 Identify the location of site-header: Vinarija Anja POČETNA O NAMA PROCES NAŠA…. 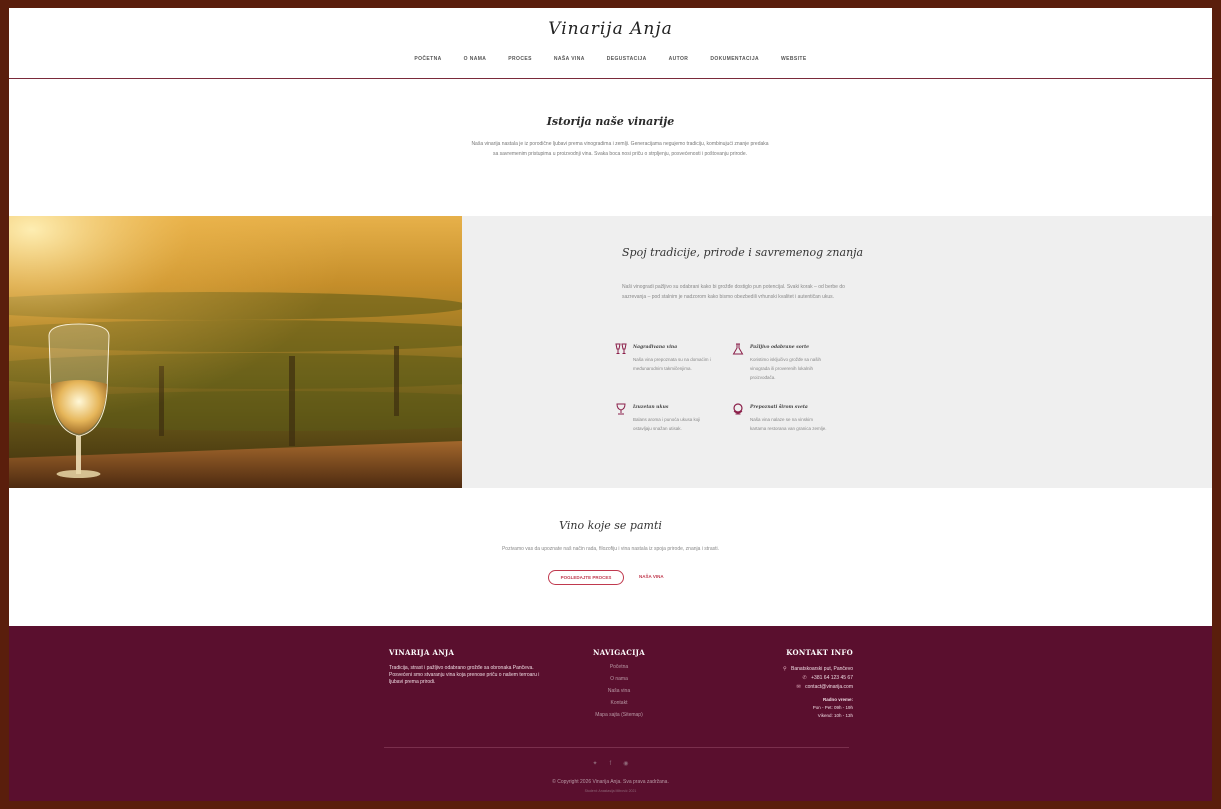
(610, 43).